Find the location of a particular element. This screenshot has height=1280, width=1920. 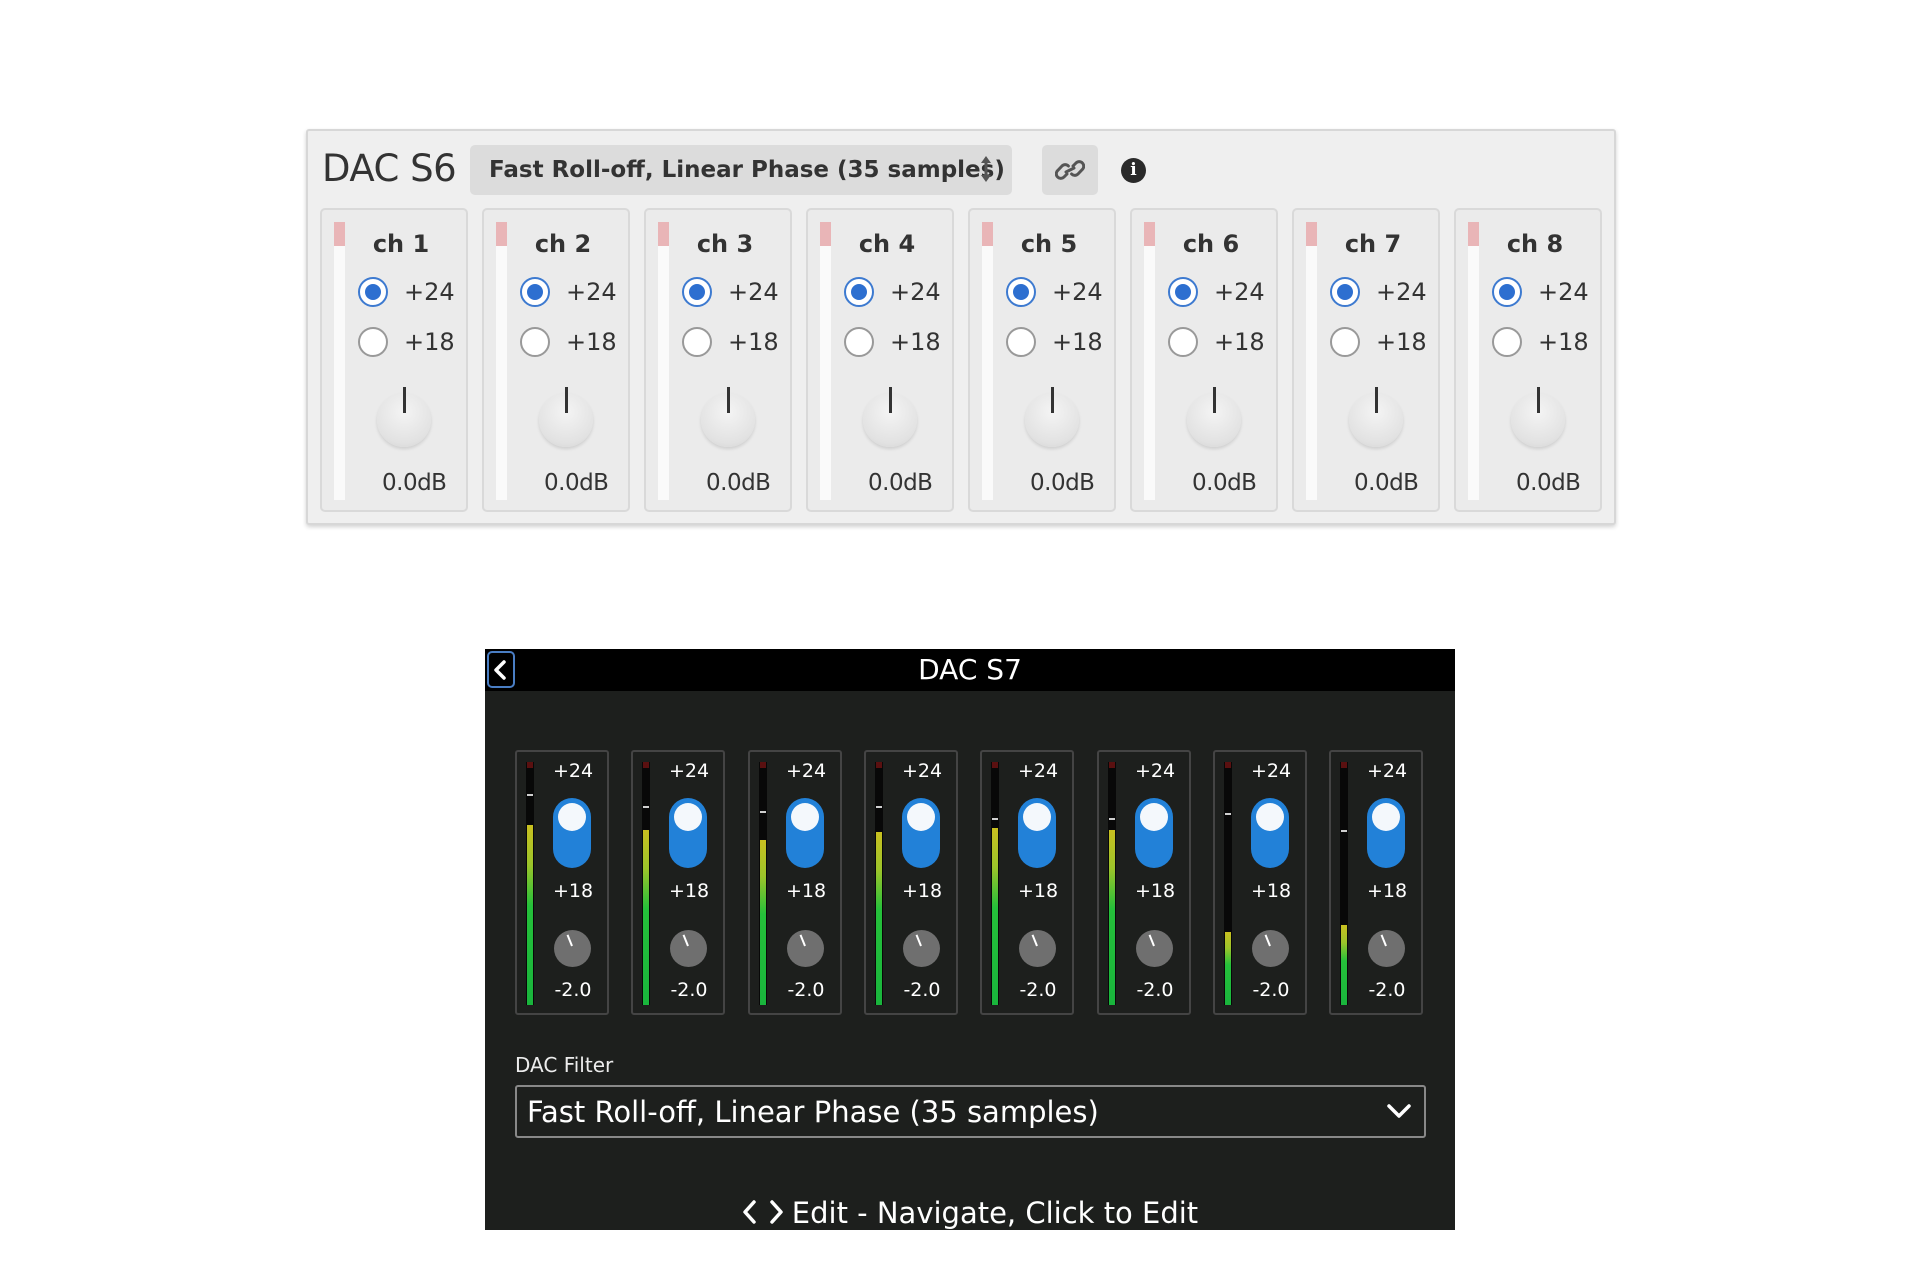

dac-filter-value: Fast Roll-off, Linear Phase (35 samples) is located at coordinates (747, 170).